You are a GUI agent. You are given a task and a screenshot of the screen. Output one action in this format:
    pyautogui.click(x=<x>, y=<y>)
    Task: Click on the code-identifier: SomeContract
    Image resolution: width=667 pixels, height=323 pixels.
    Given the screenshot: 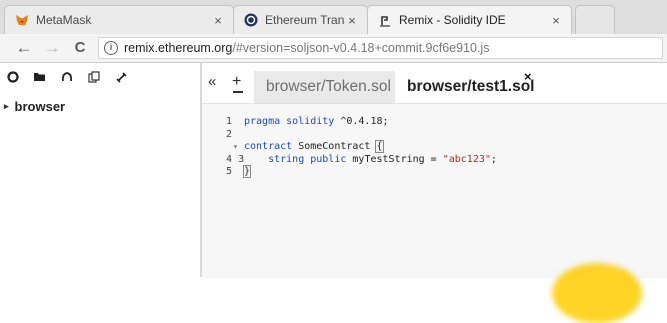 What is the action you would take?
    pyautogui.click(x=334, y=147)
    